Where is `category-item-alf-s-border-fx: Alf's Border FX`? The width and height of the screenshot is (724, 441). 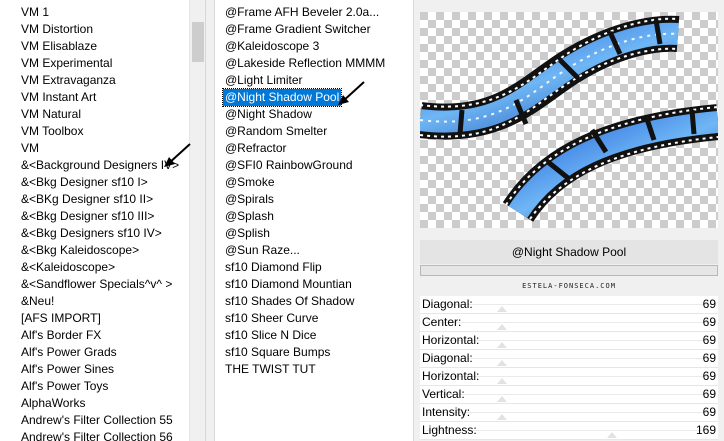
category-item-alf-s-border-fx: Alf's Border FX is located at coordinates (100, 335).